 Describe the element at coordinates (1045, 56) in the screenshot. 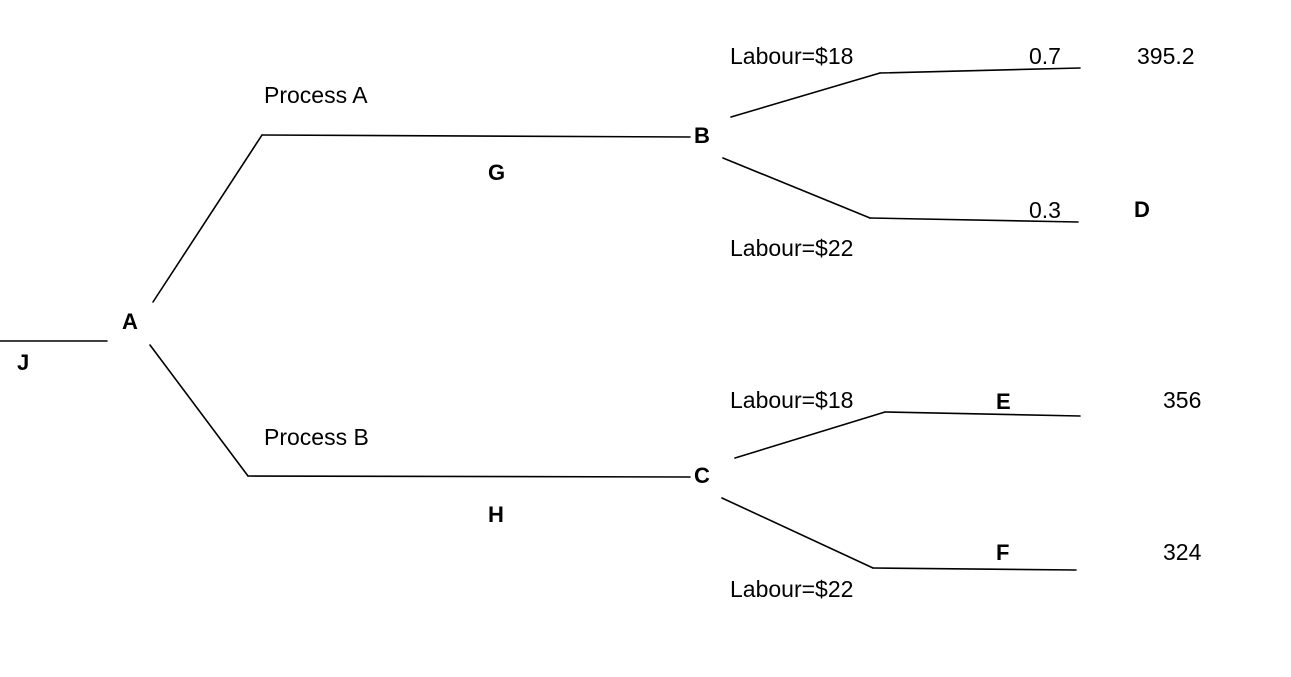

I see `probability-label-0-7: 0.7` at that location.